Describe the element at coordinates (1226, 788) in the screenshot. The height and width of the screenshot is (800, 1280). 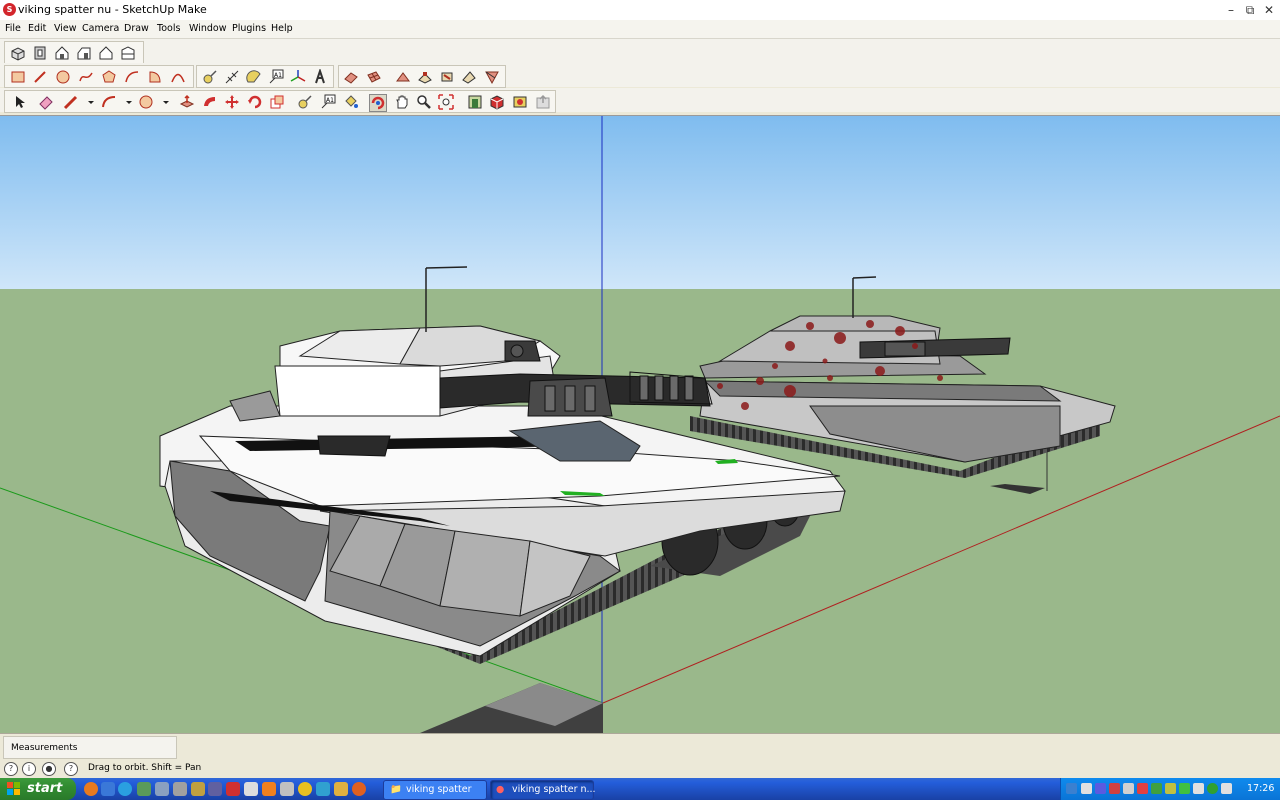
I see `volume-icon` at that location.